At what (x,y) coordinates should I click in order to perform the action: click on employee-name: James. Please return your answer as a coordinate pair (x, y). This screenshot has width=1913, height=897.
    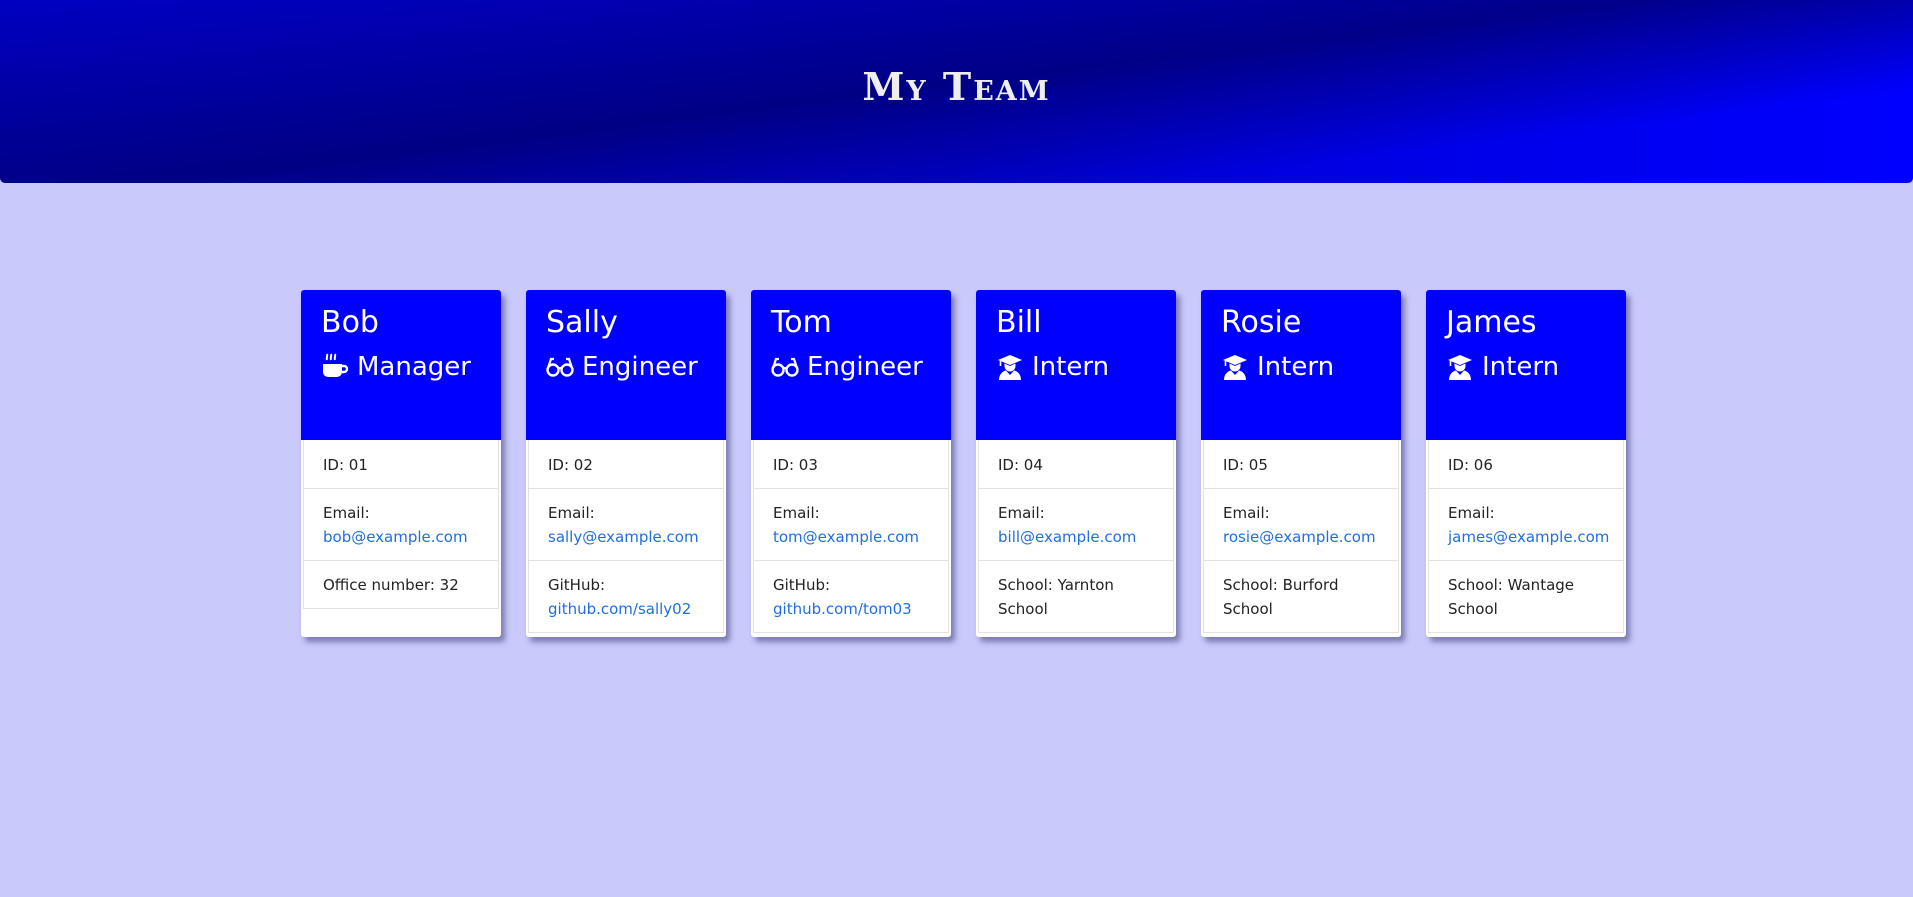
    Looking at the image, I should click on (1491, 322).